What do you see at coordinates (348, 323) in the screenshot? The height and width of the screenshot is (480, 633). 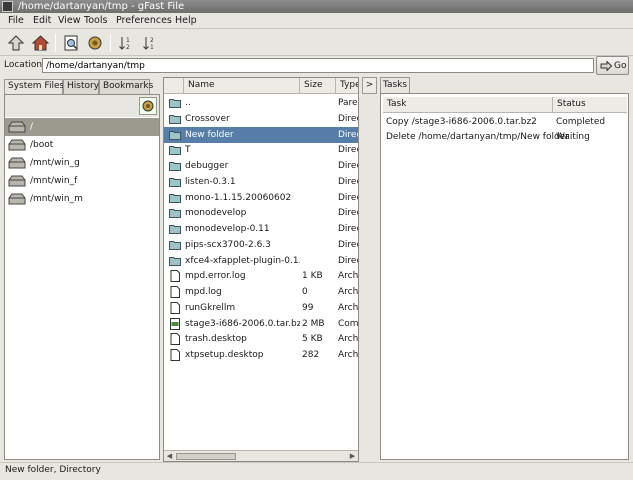 I see `file-type: Compressed` at bounding box center [348, 323].